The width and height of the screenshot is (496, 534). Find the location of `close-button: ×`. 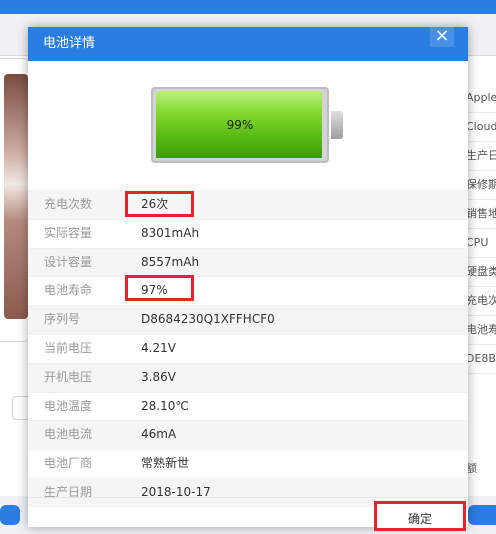

close-button: × is located at coordinates (442, 37).